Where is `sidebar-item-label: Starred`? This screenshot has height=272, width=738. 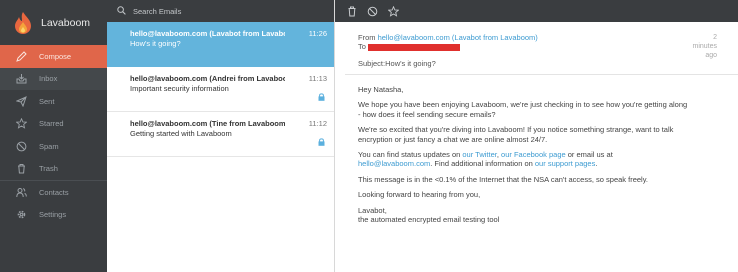
sidebar-item-label: Starred is located at coordinates (51, 124).